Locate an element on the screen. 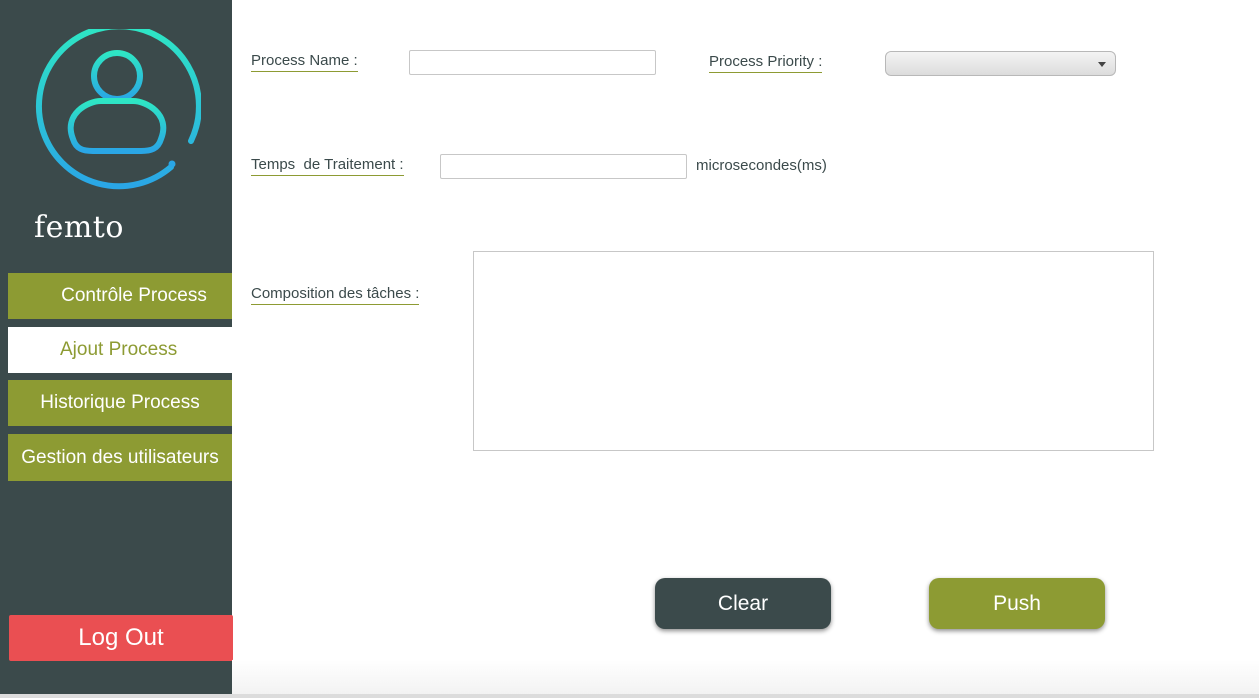 The width and height of the screenshot is (1259, 698). bottom-scroll-bar is located at coordinates (629, 696).